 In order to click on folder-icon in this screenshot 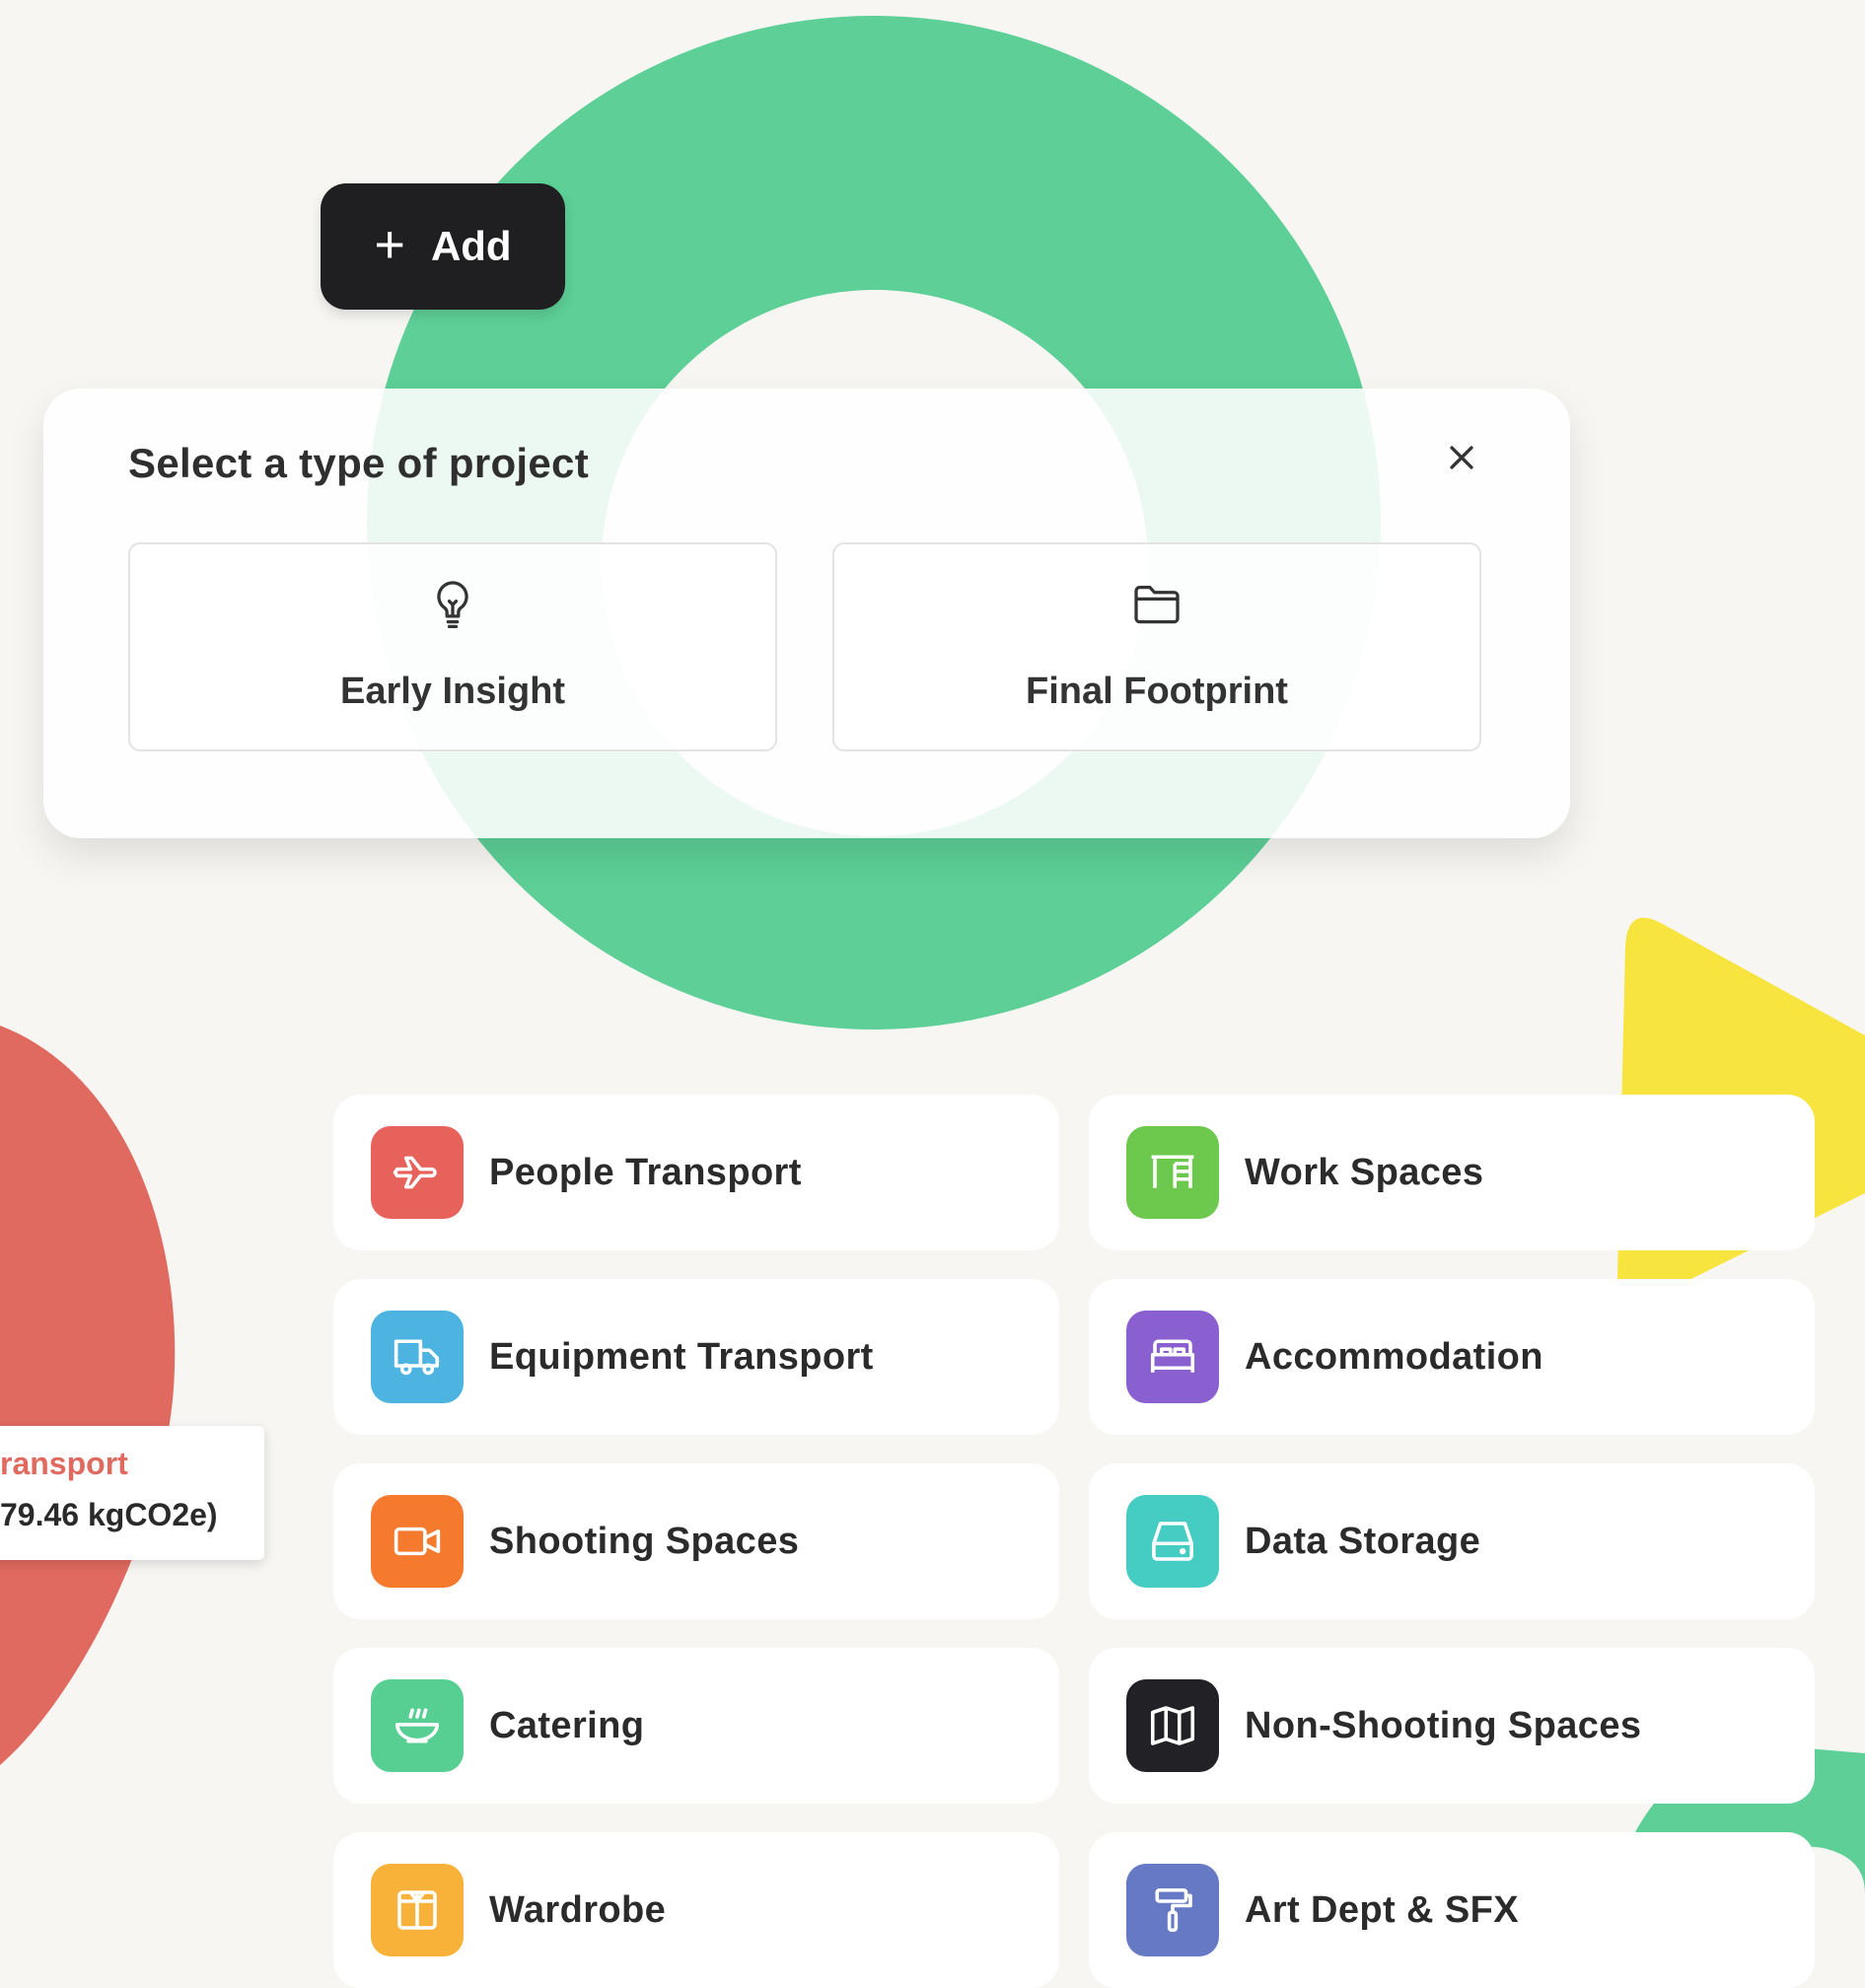, I will do `click(1157, 605)`.